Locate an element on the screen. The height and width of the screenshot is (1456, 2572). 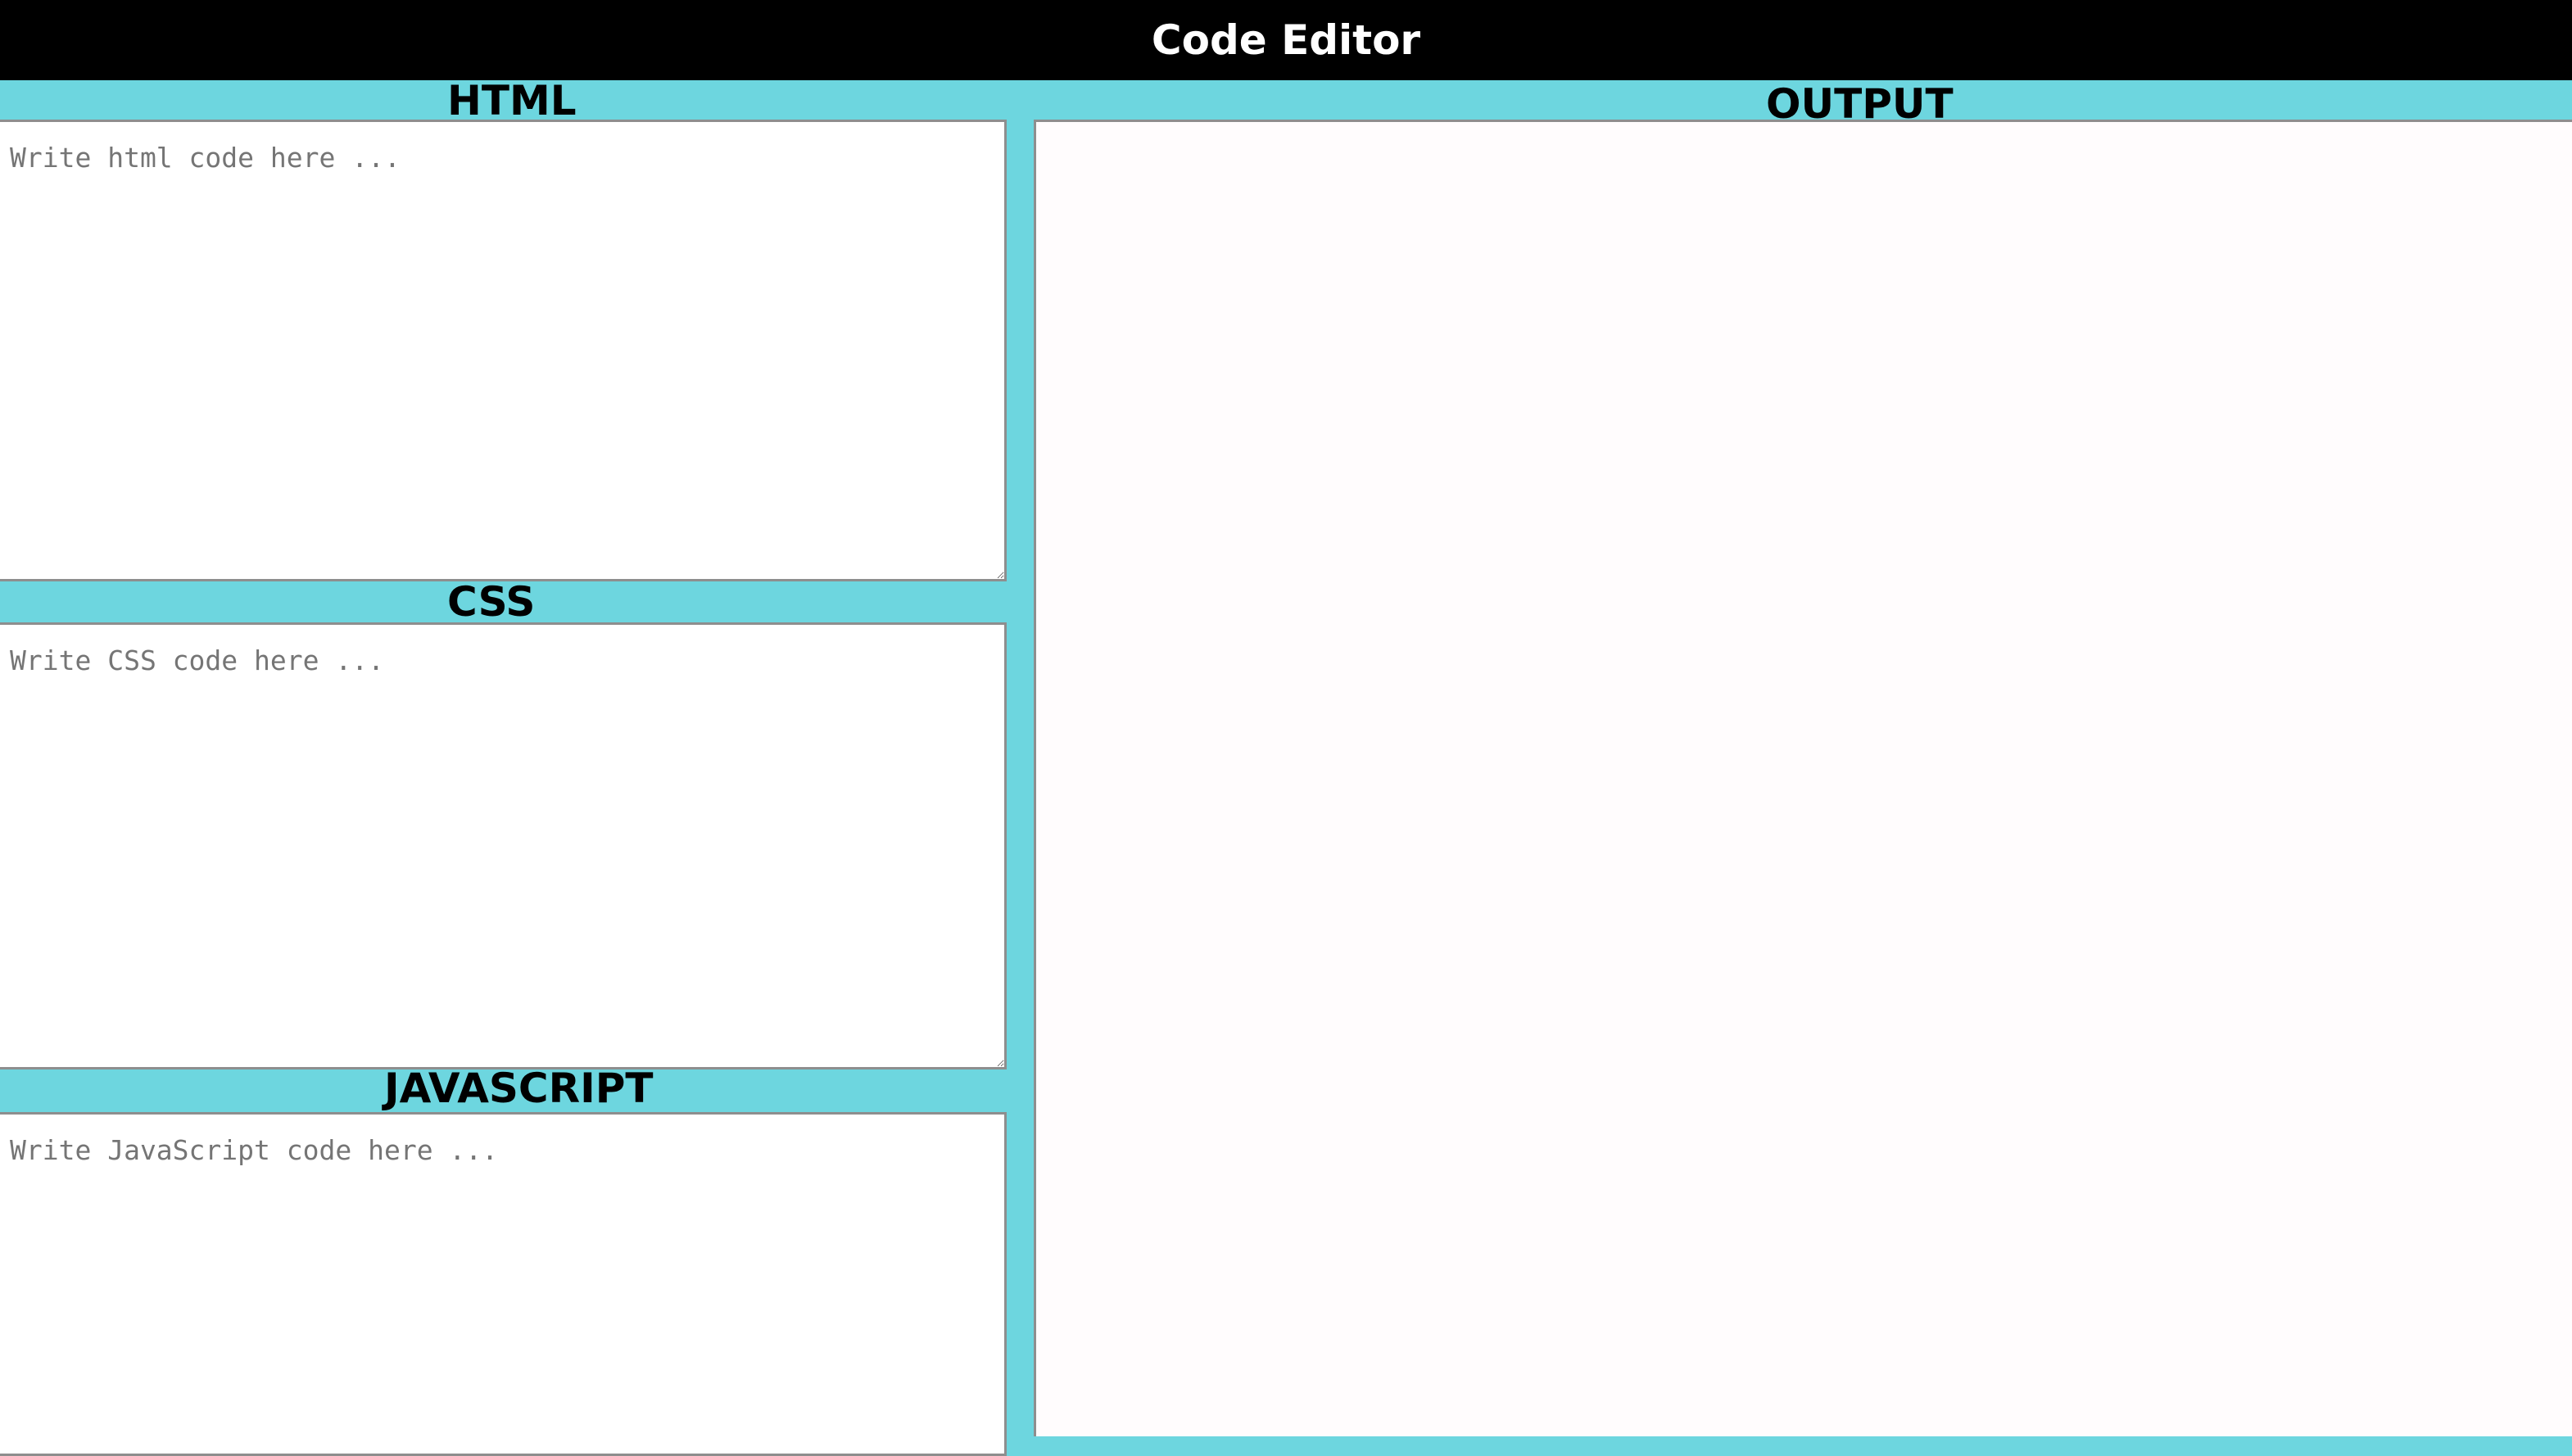
app-title: Code Editor is located at coordinates (1286, 40).